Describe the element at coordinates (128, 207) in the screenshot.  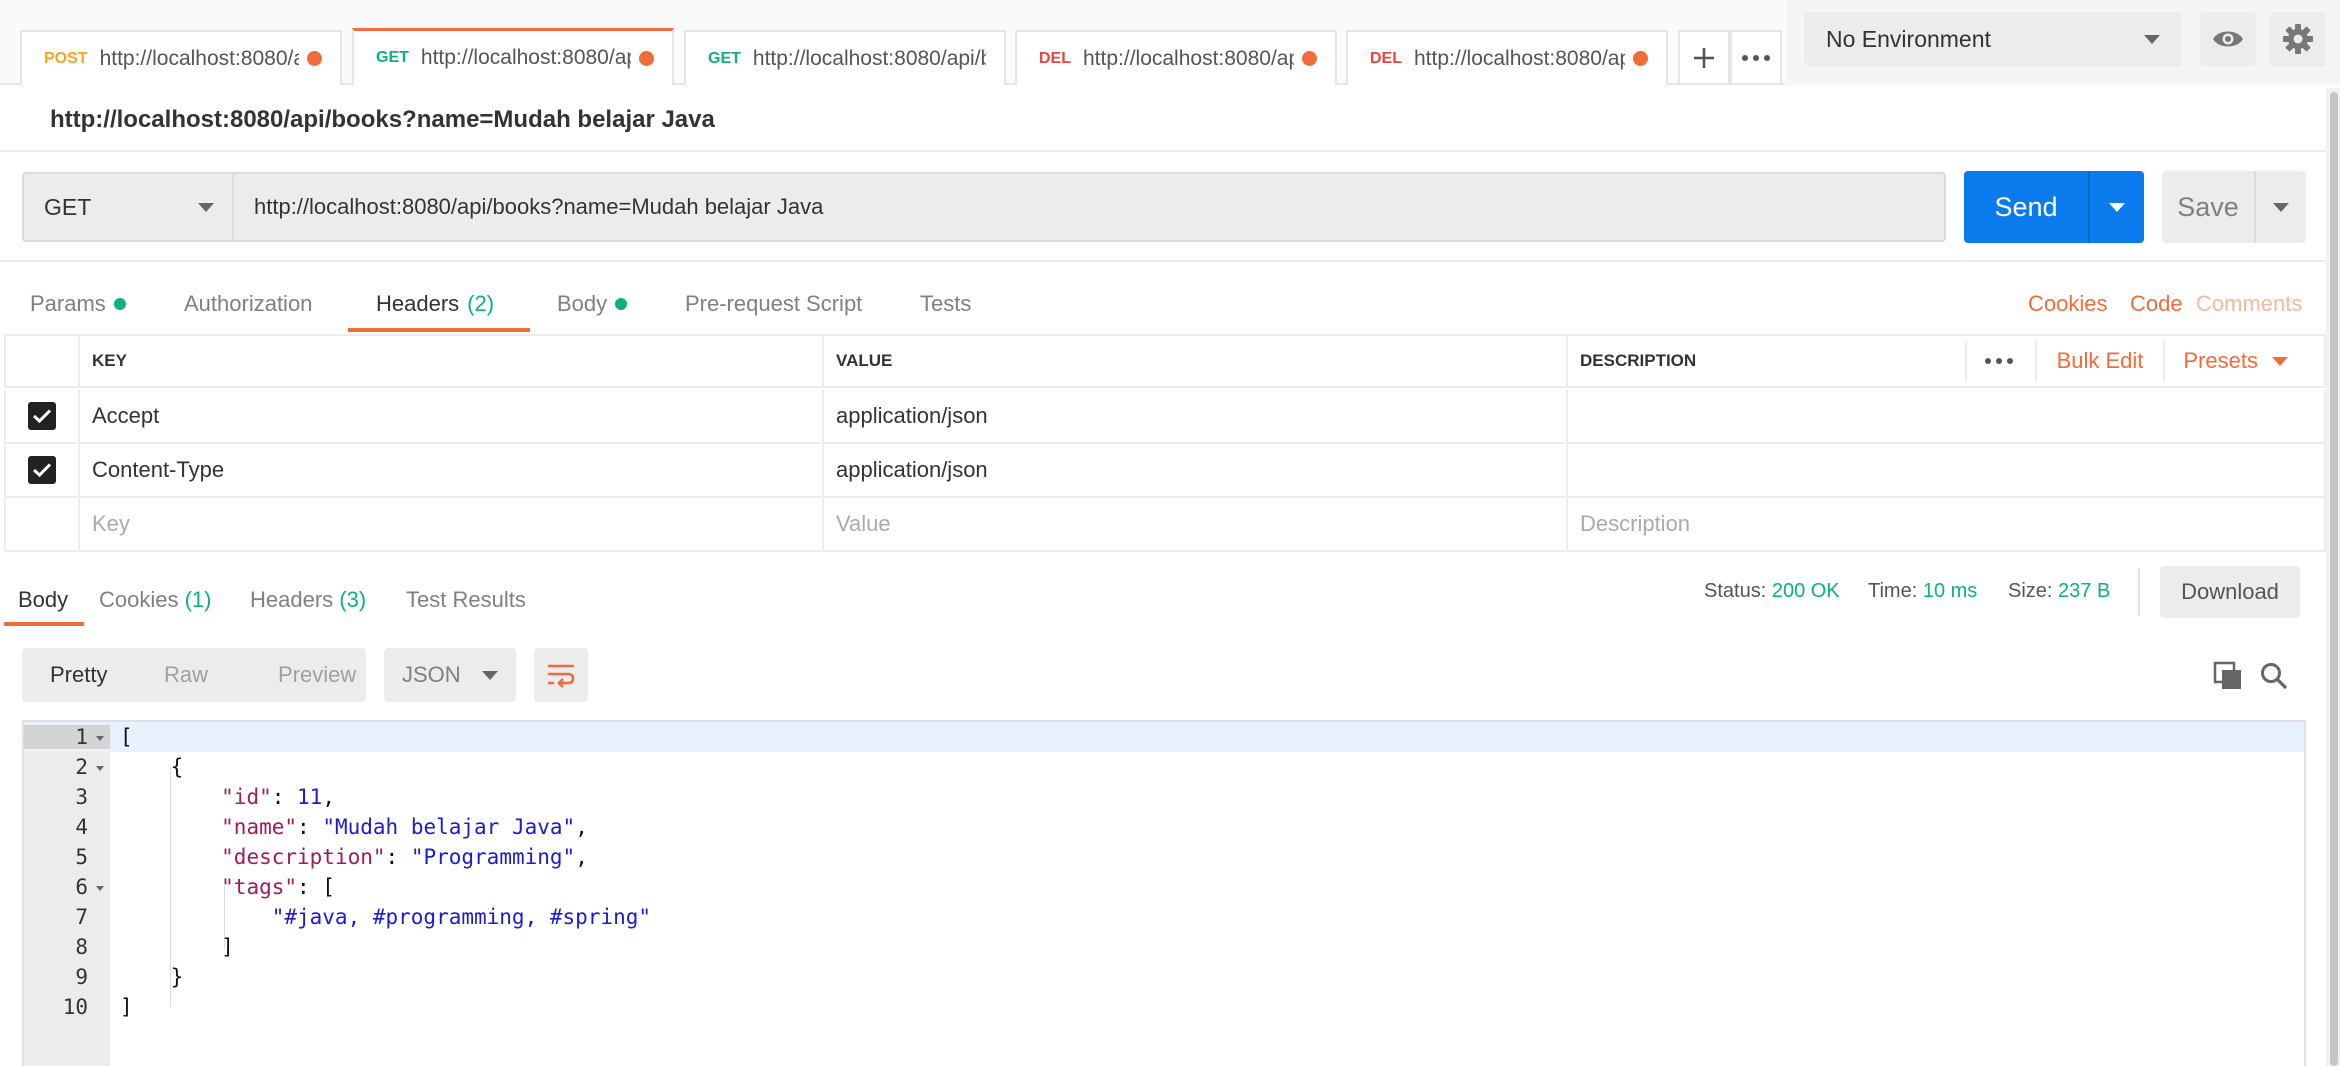
I see `method-select: GET` at that location.